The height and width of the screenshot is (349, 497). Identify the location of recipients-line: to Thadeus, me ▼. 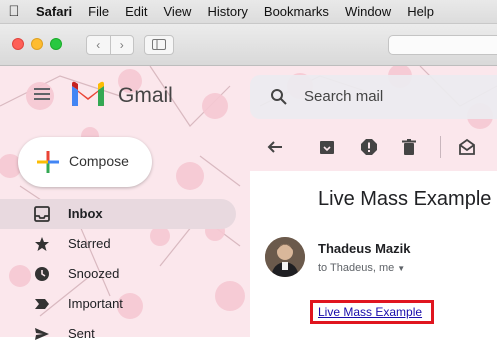
(361, 268).